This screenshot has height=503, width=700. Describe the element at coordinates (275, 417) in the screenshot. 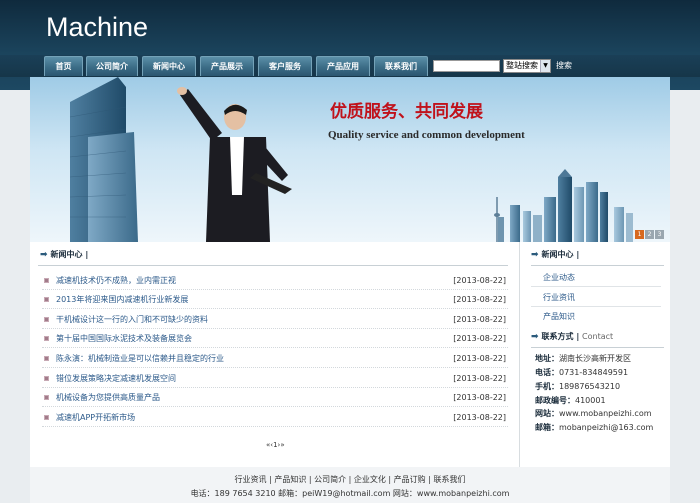

I see `news-item: 减速机APP开拓新市场 [2013-08-22]` at that location.